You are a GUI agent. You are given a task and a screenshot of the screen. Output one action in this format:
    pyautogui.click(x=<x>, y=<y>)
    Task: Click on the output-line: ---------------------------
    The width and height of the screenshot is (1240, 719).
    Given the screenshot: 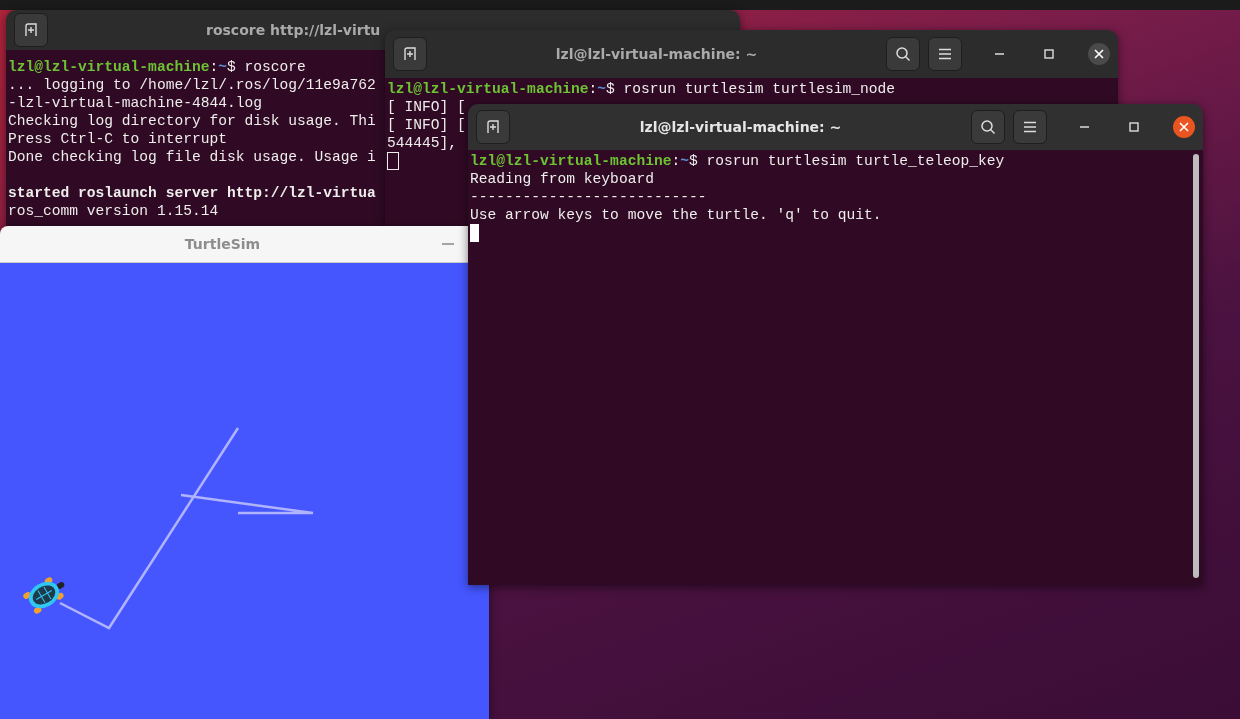 What is the action you would take?
    pyautogui.click(x=588, y=197)
    